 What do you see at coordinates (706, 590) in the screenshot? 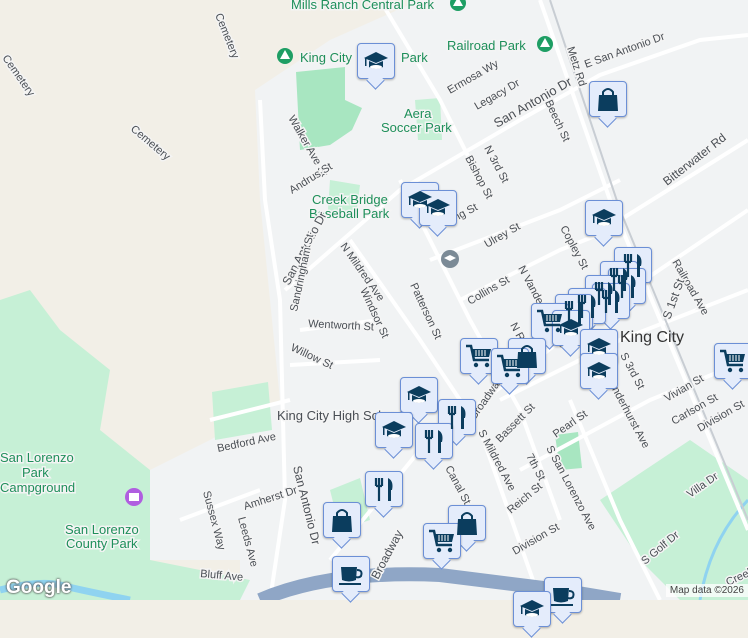
I see `map-attribution: Map data ©2026` at bounding box center [706, 590].